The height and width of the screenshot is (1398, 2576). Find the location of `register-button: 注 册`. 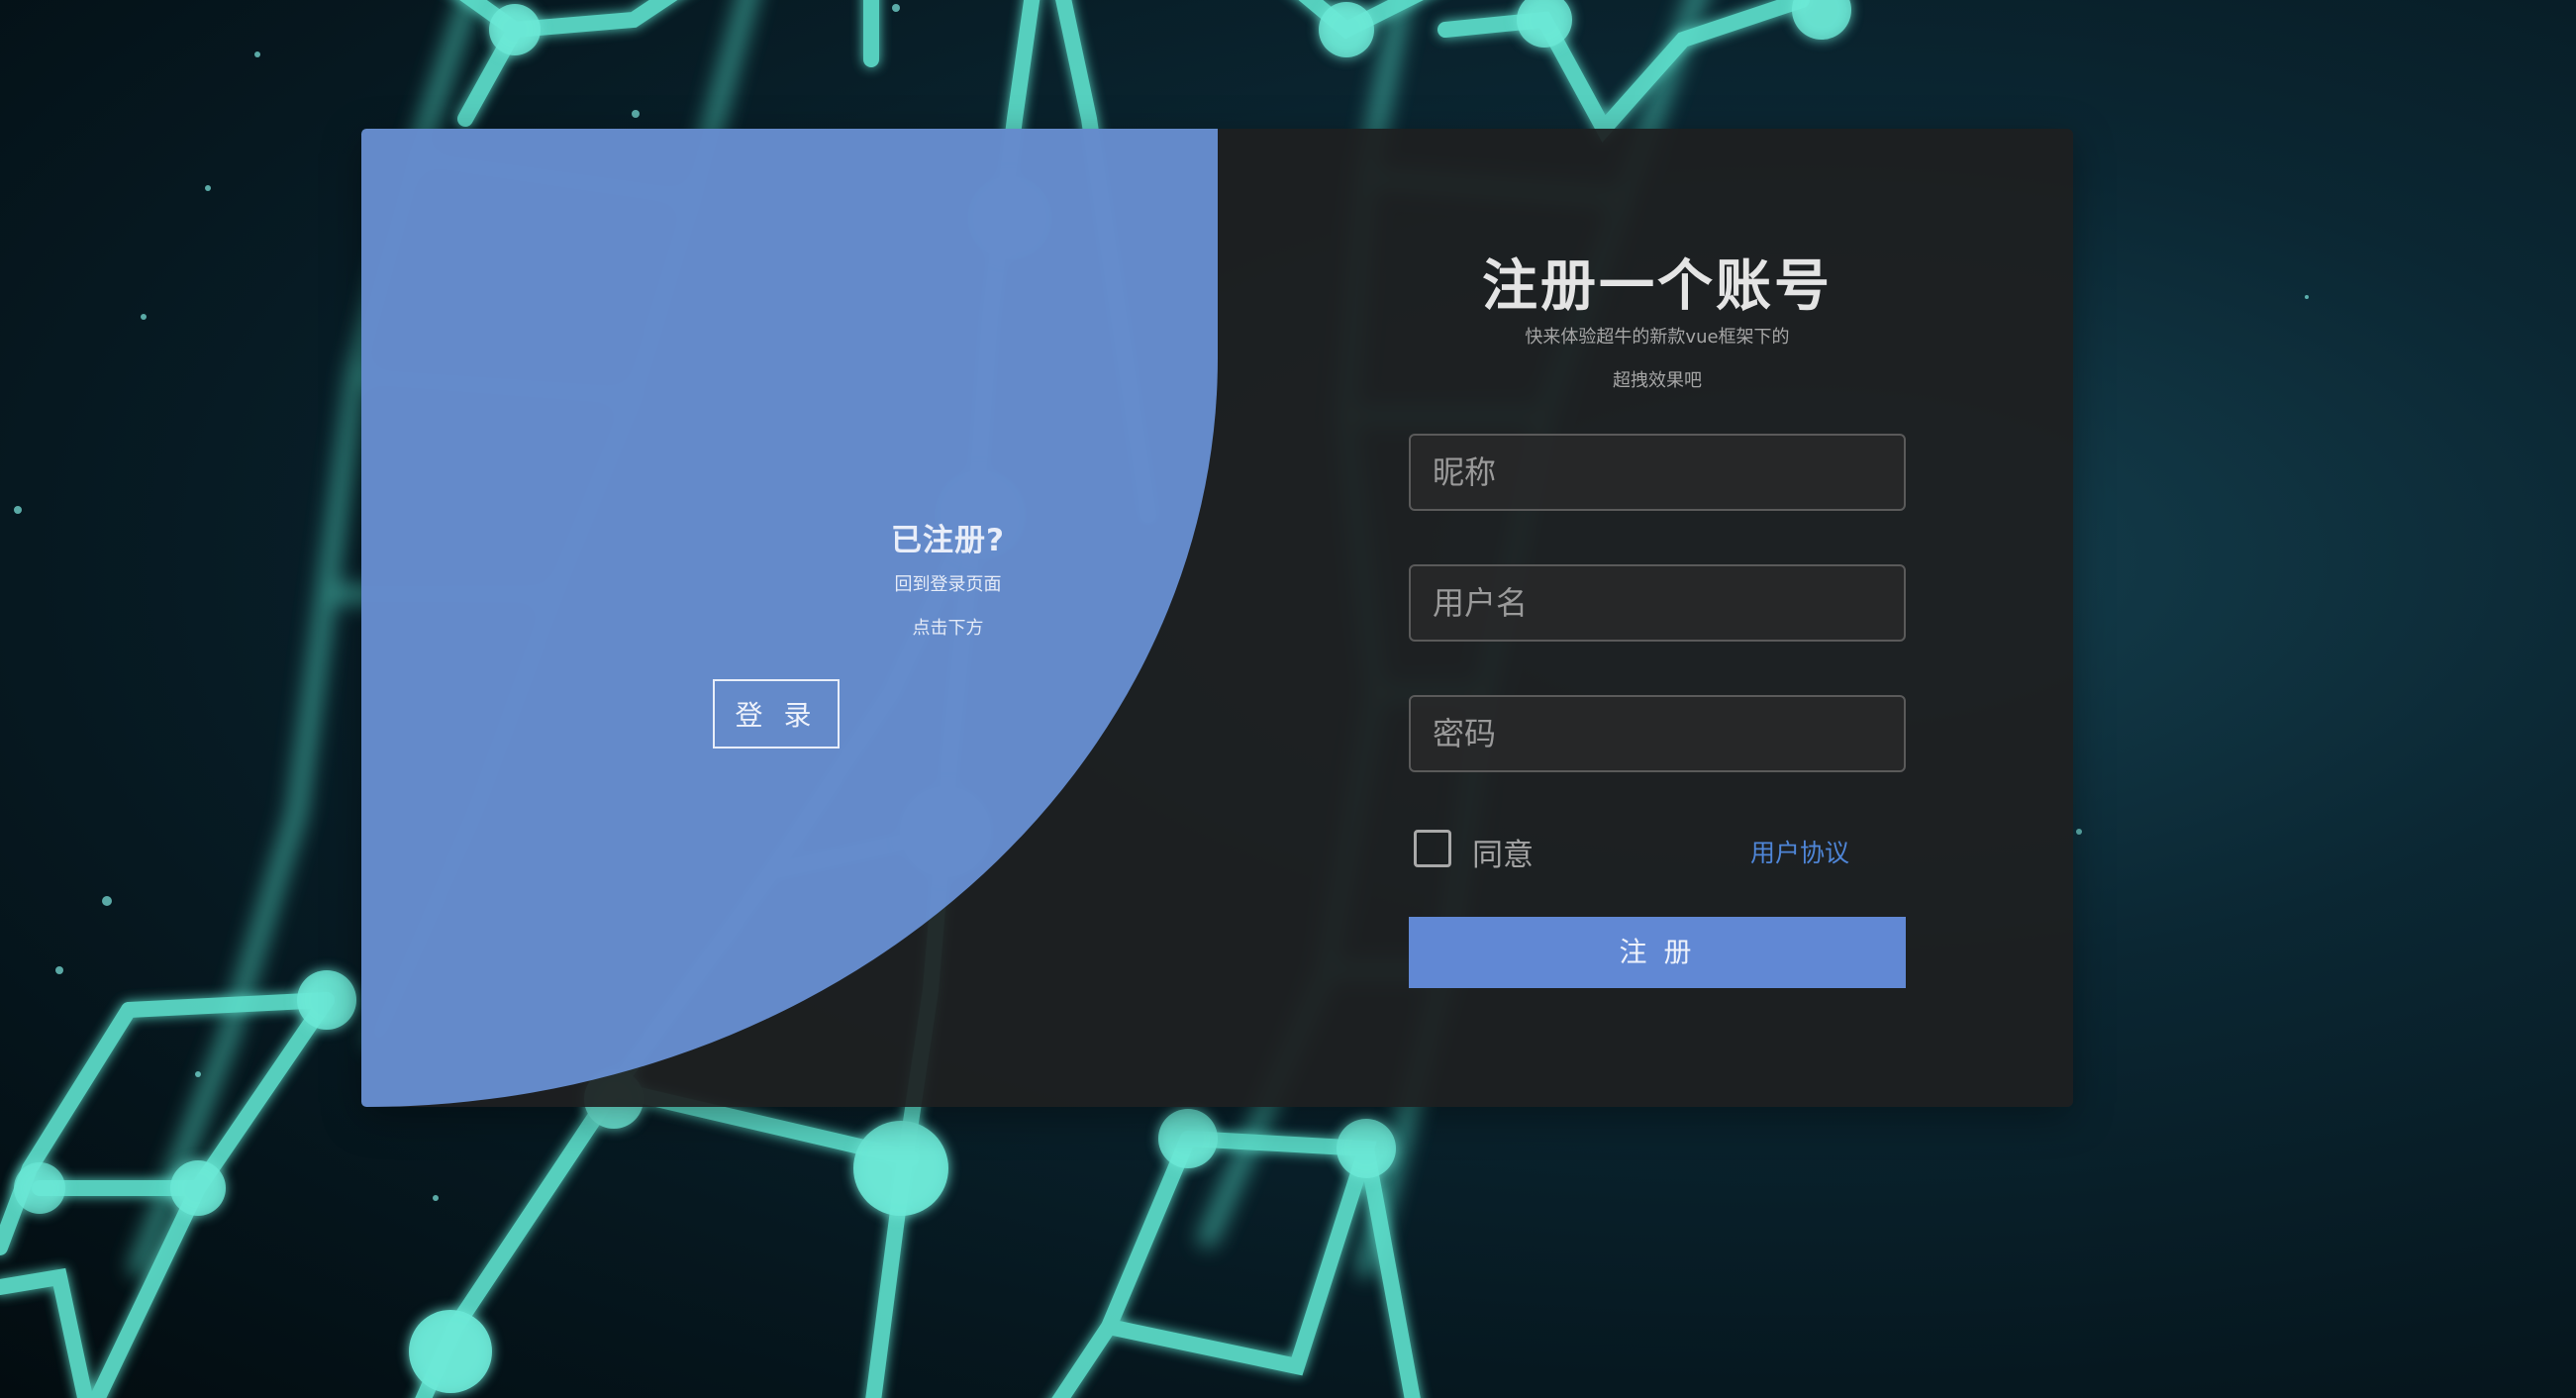

register-button: 注 册 is located at coordinates (1658, 952).